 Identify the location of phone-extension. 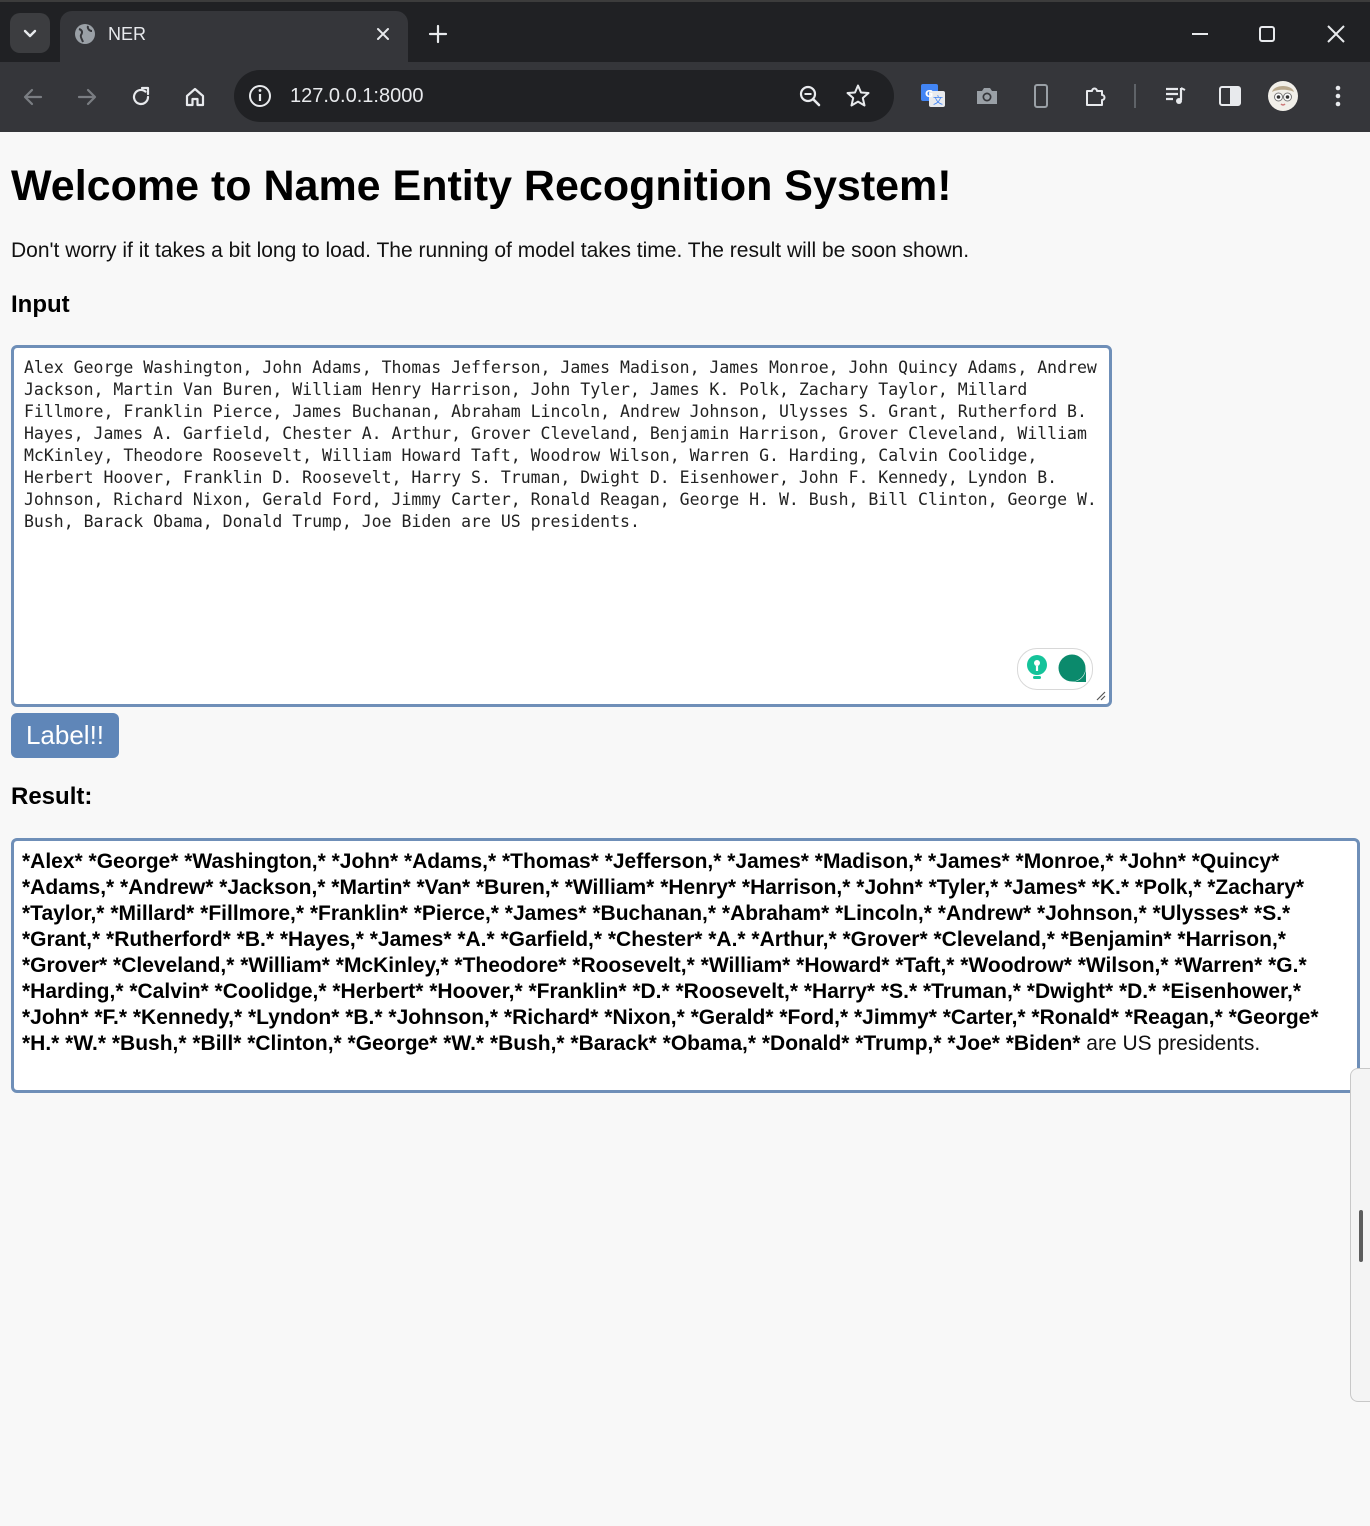
(1041, 96).